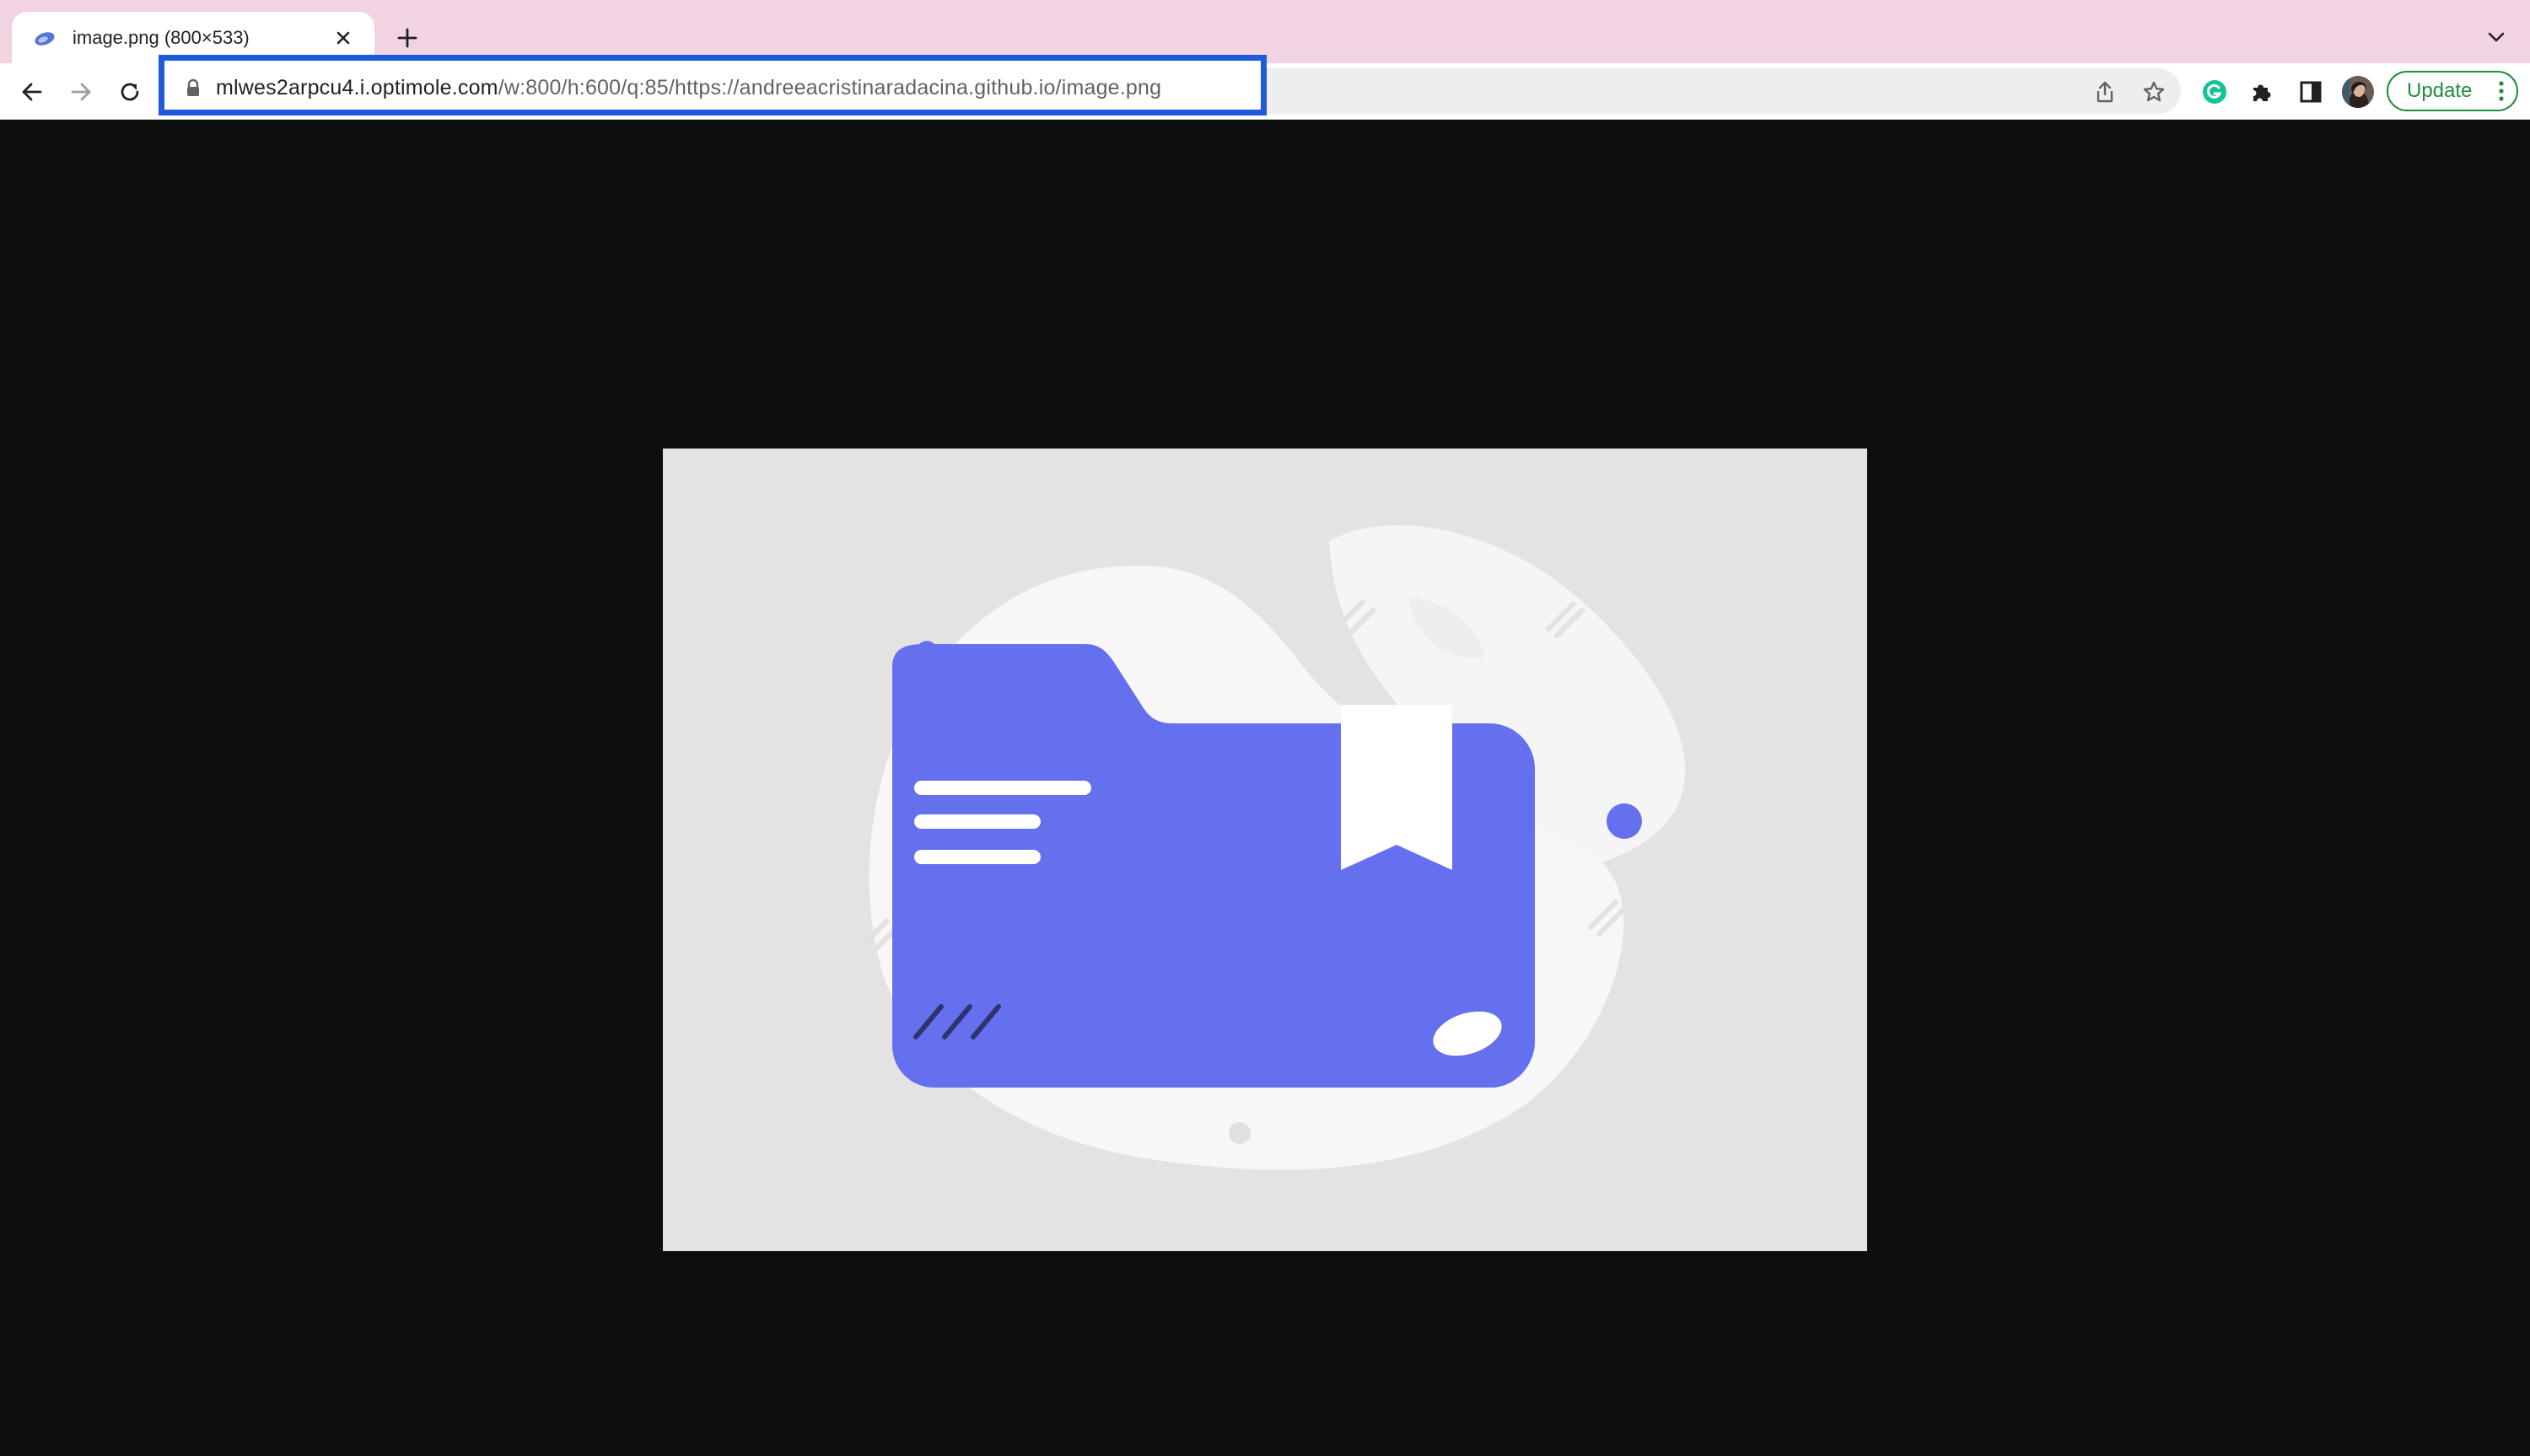  I want to click on arrow-right-icon, so click(81, 92).